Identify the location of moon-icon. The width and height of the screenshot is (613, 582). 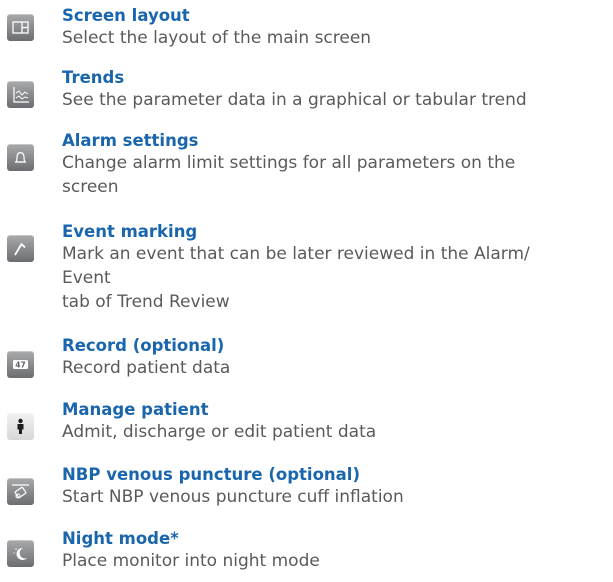
(20, 553).